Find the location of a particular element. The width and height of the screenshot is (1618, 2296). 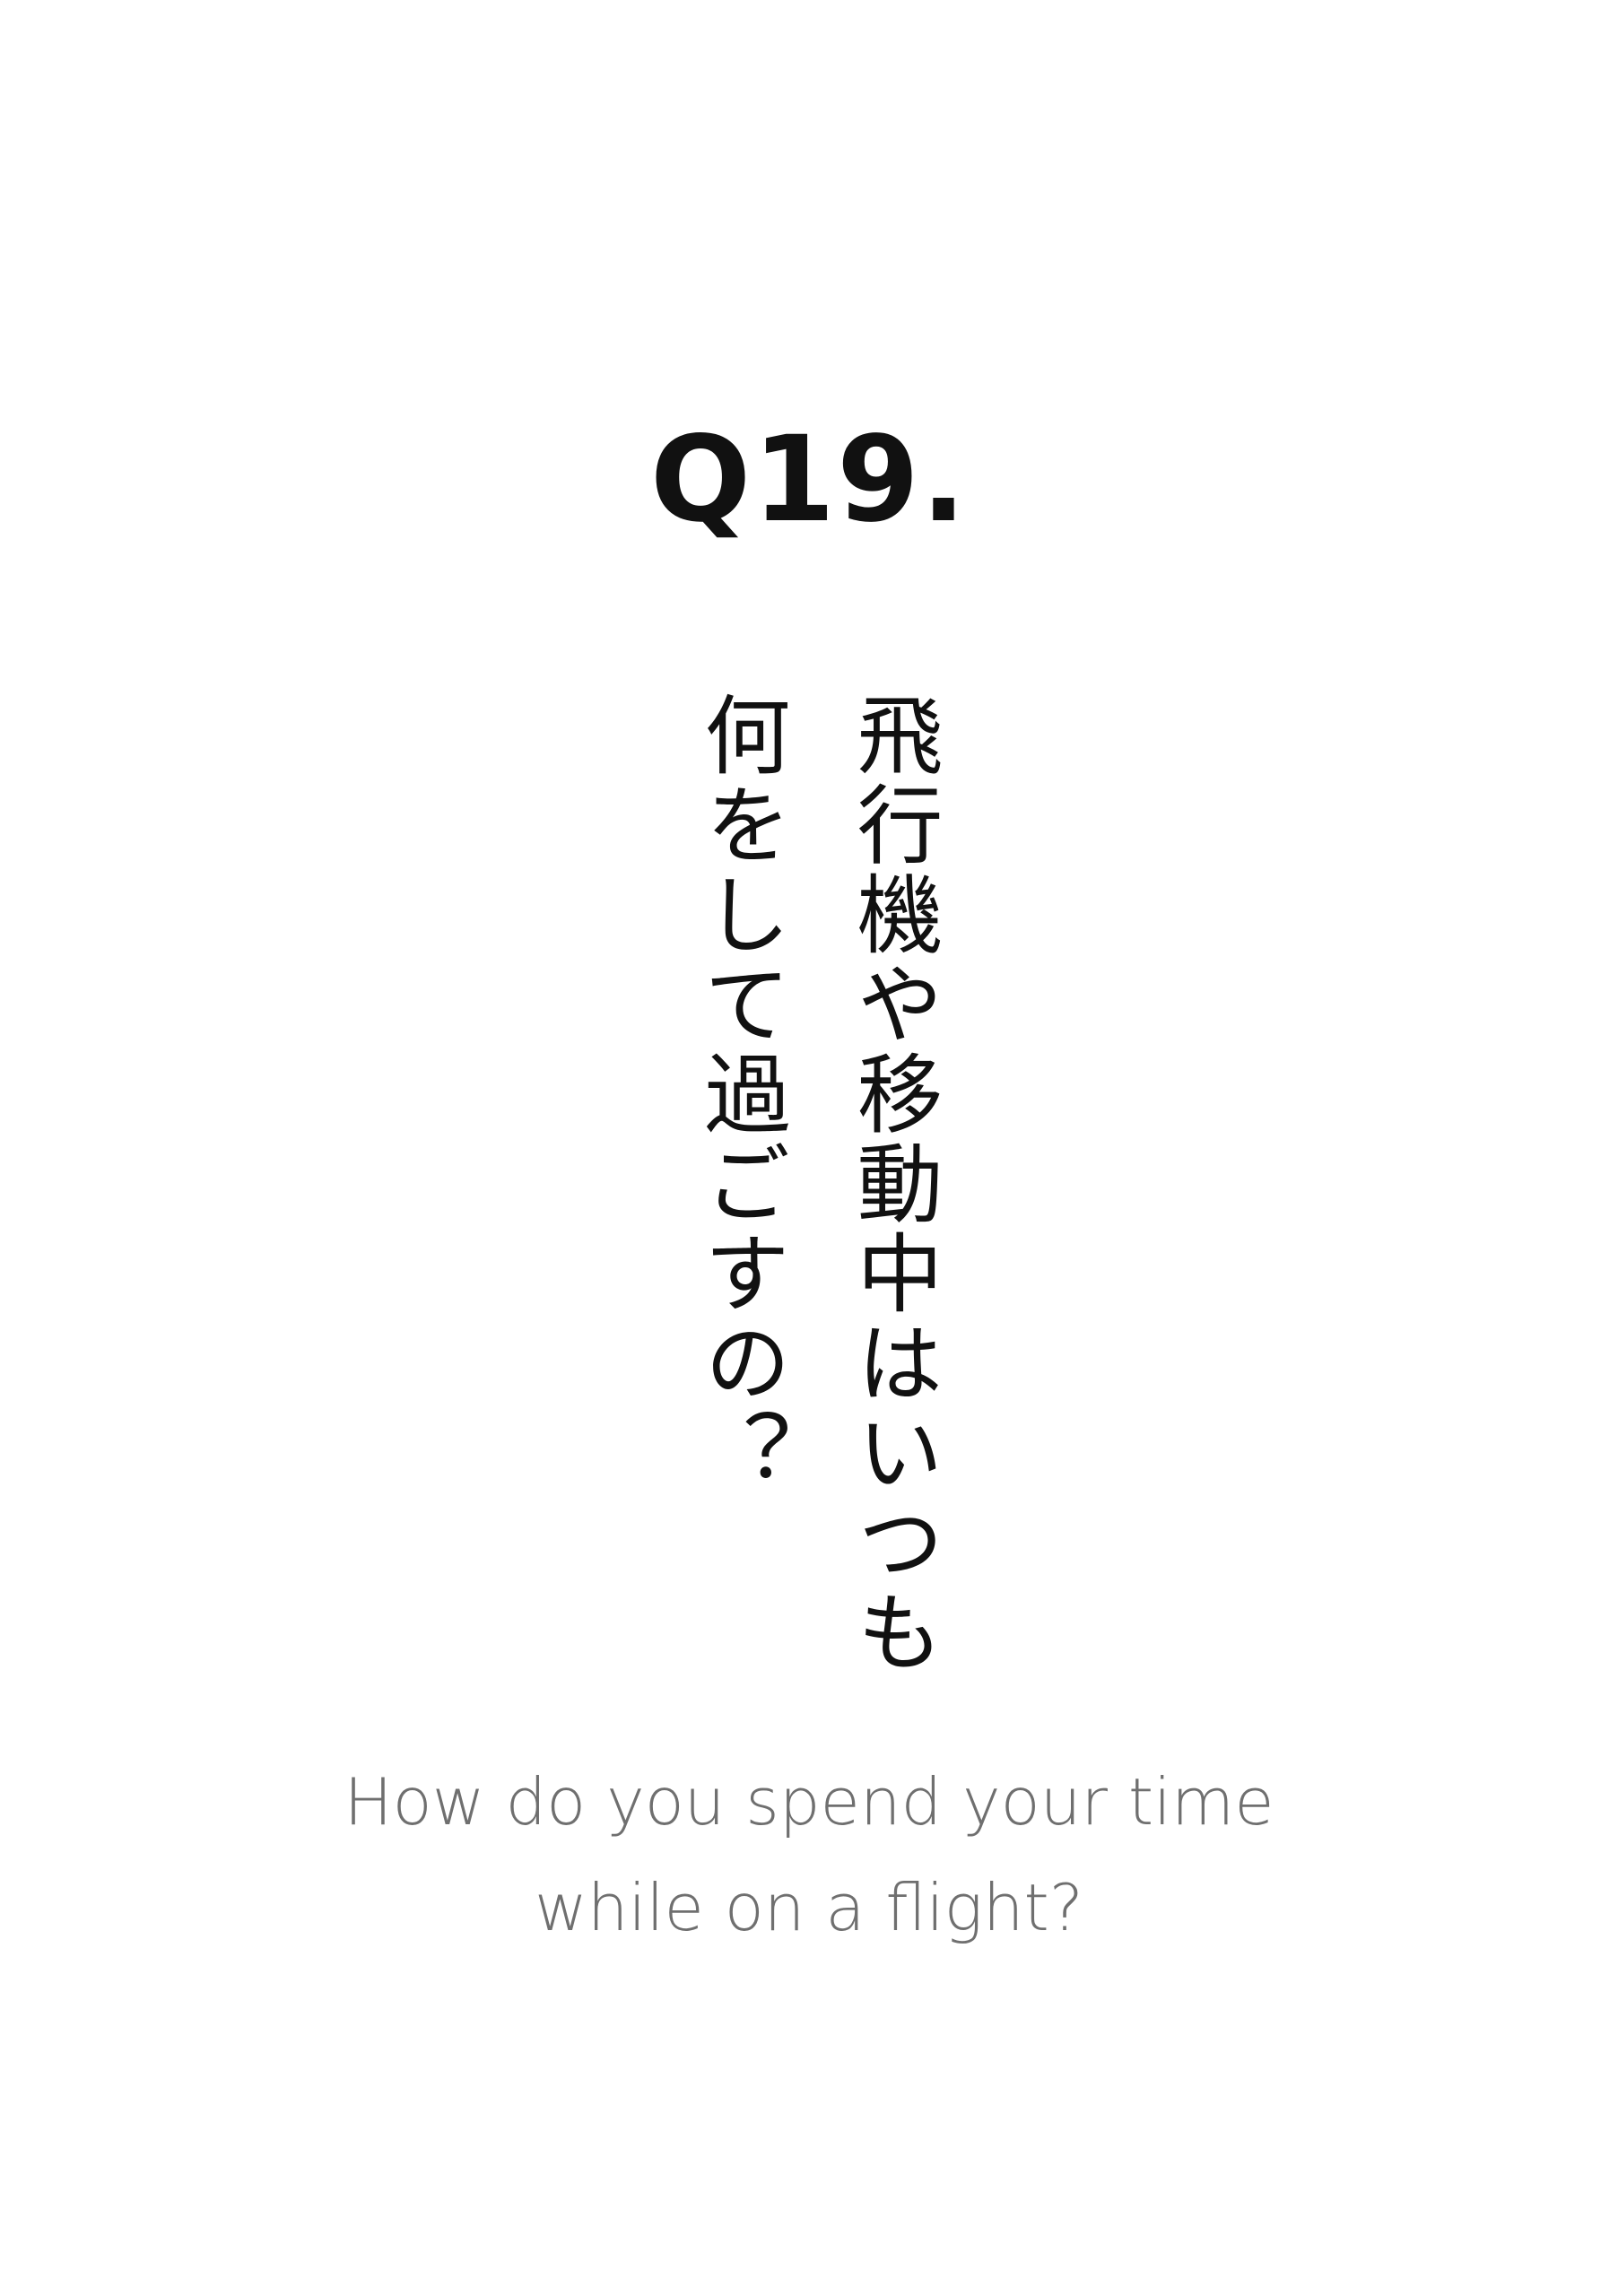

japanese-question-line-1: 飛行機や移動中はいつも is located at coordinates (892, 1184).